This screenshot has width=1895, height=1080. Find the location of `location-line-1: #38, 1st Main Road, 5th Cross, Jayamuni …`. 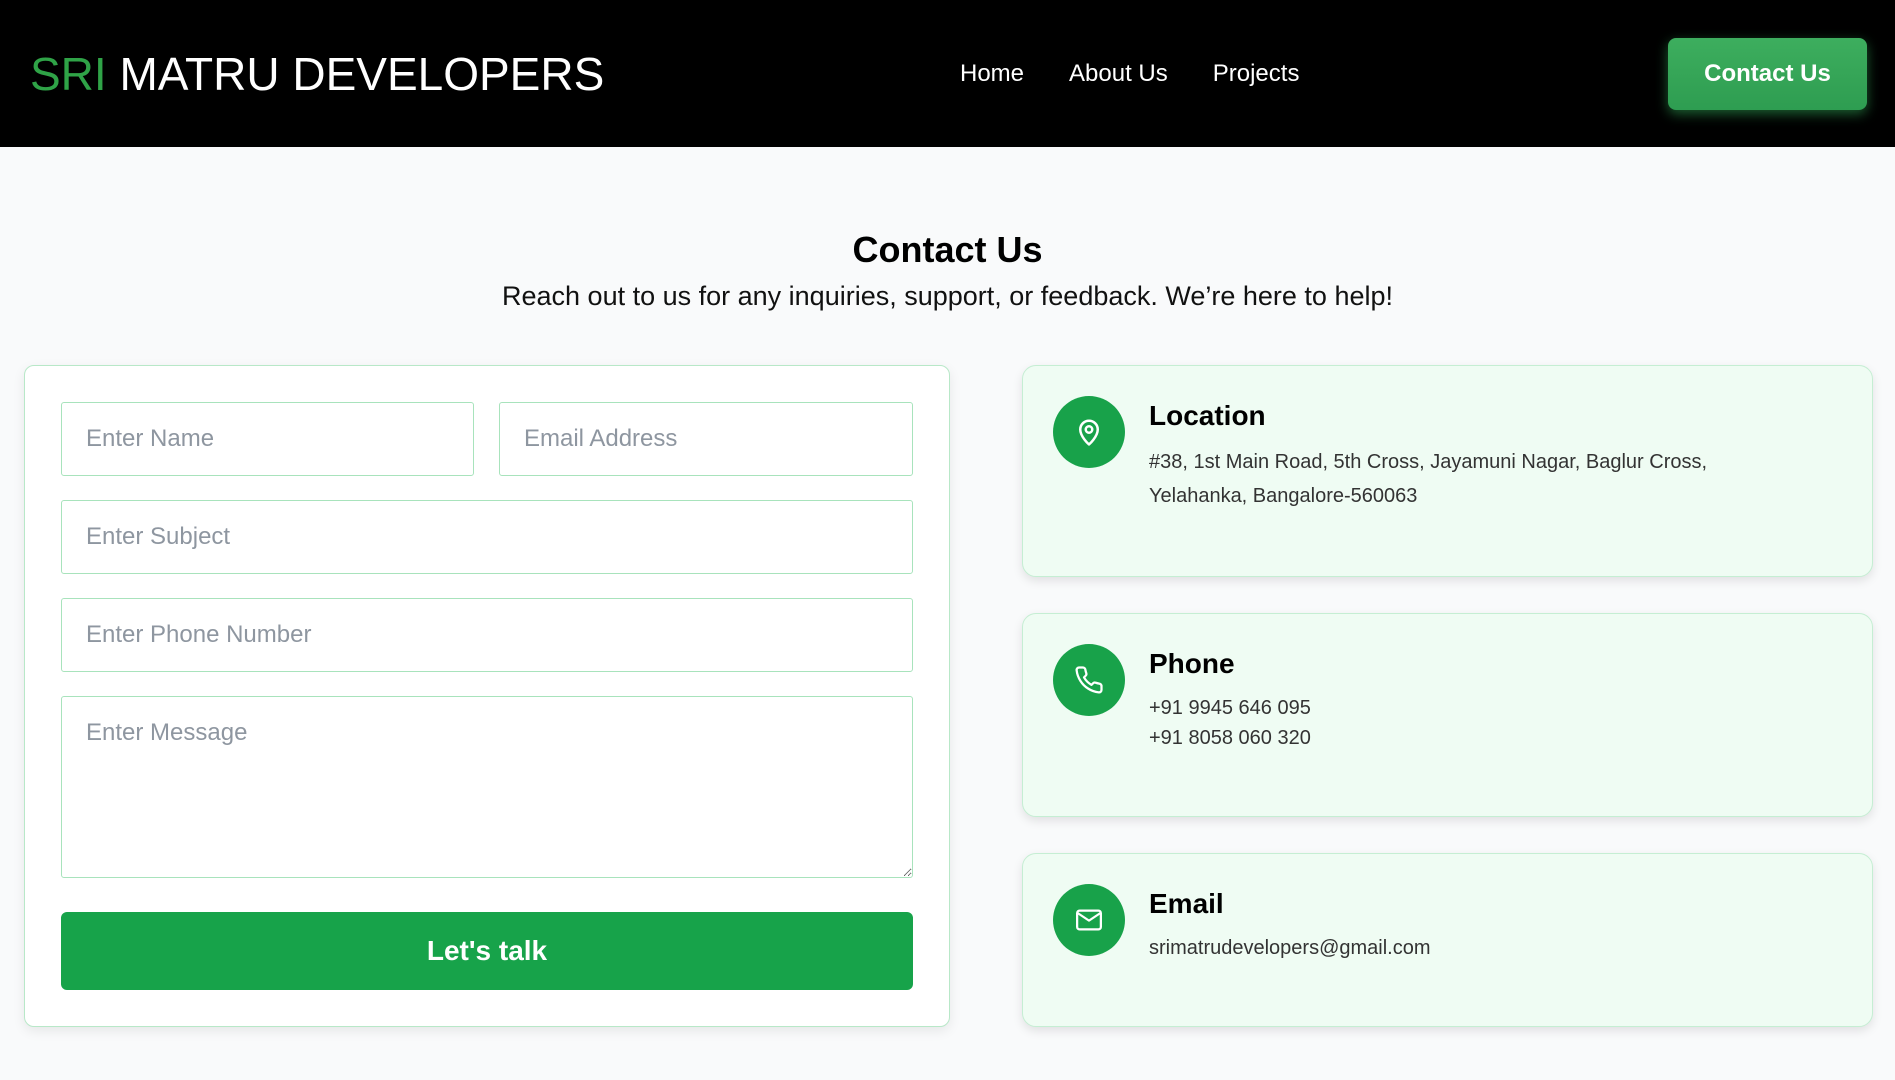

location-line-1: #38, 1st Main Road, 5th Cross, Jayamuni … is located at coordinates (1428, 462).